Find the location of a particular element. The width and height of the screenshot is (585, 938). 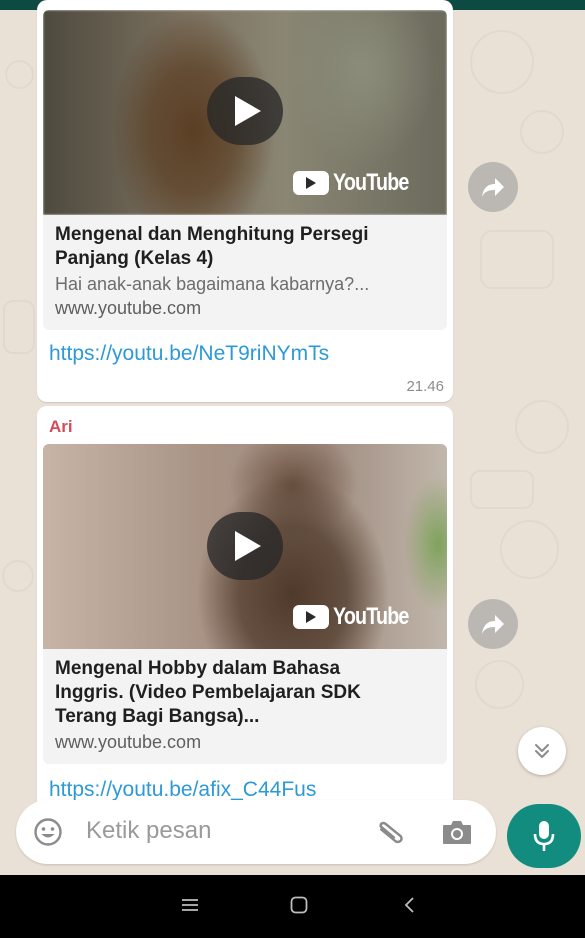

message-link: https://youtu.be/NeT9riNYmTs is located at coordinates (189, 354).